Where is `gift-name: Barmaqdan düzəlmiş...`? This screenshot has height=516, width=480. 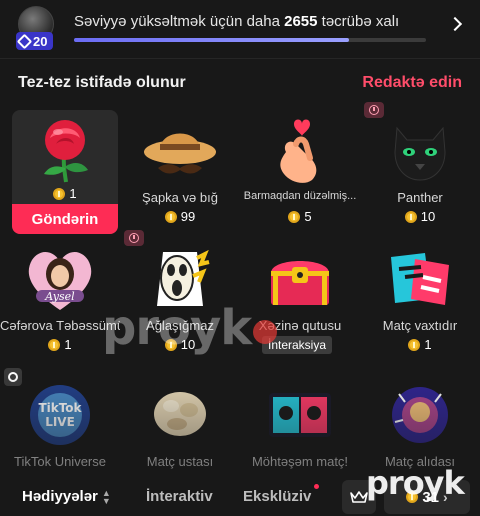 gift-name: Barmaqdan düzəlmiş... is located at coordinates (300, 196).